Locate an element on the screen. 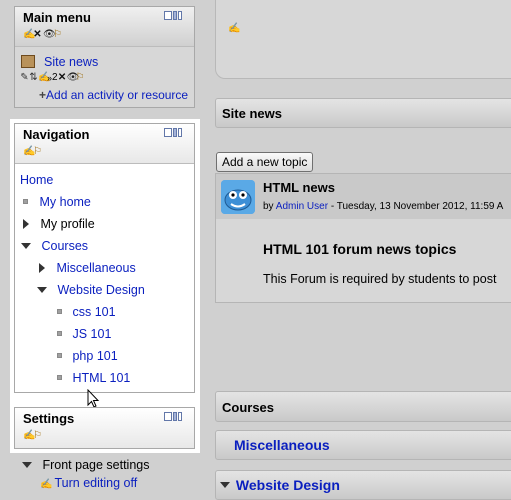 Image resolution: width=511 pixels, height=500 pixels. nav-my-home: My home is located at coordinates (57, 202).